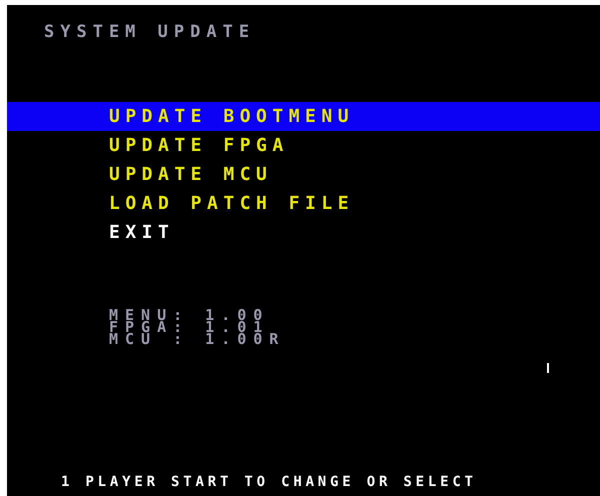 The width and height of the screenshot is (600, 496). What do you see at coordinates (303, 232) in the screenshot?
I see `menu-item: EXIT` at bounding box center [303, 232].